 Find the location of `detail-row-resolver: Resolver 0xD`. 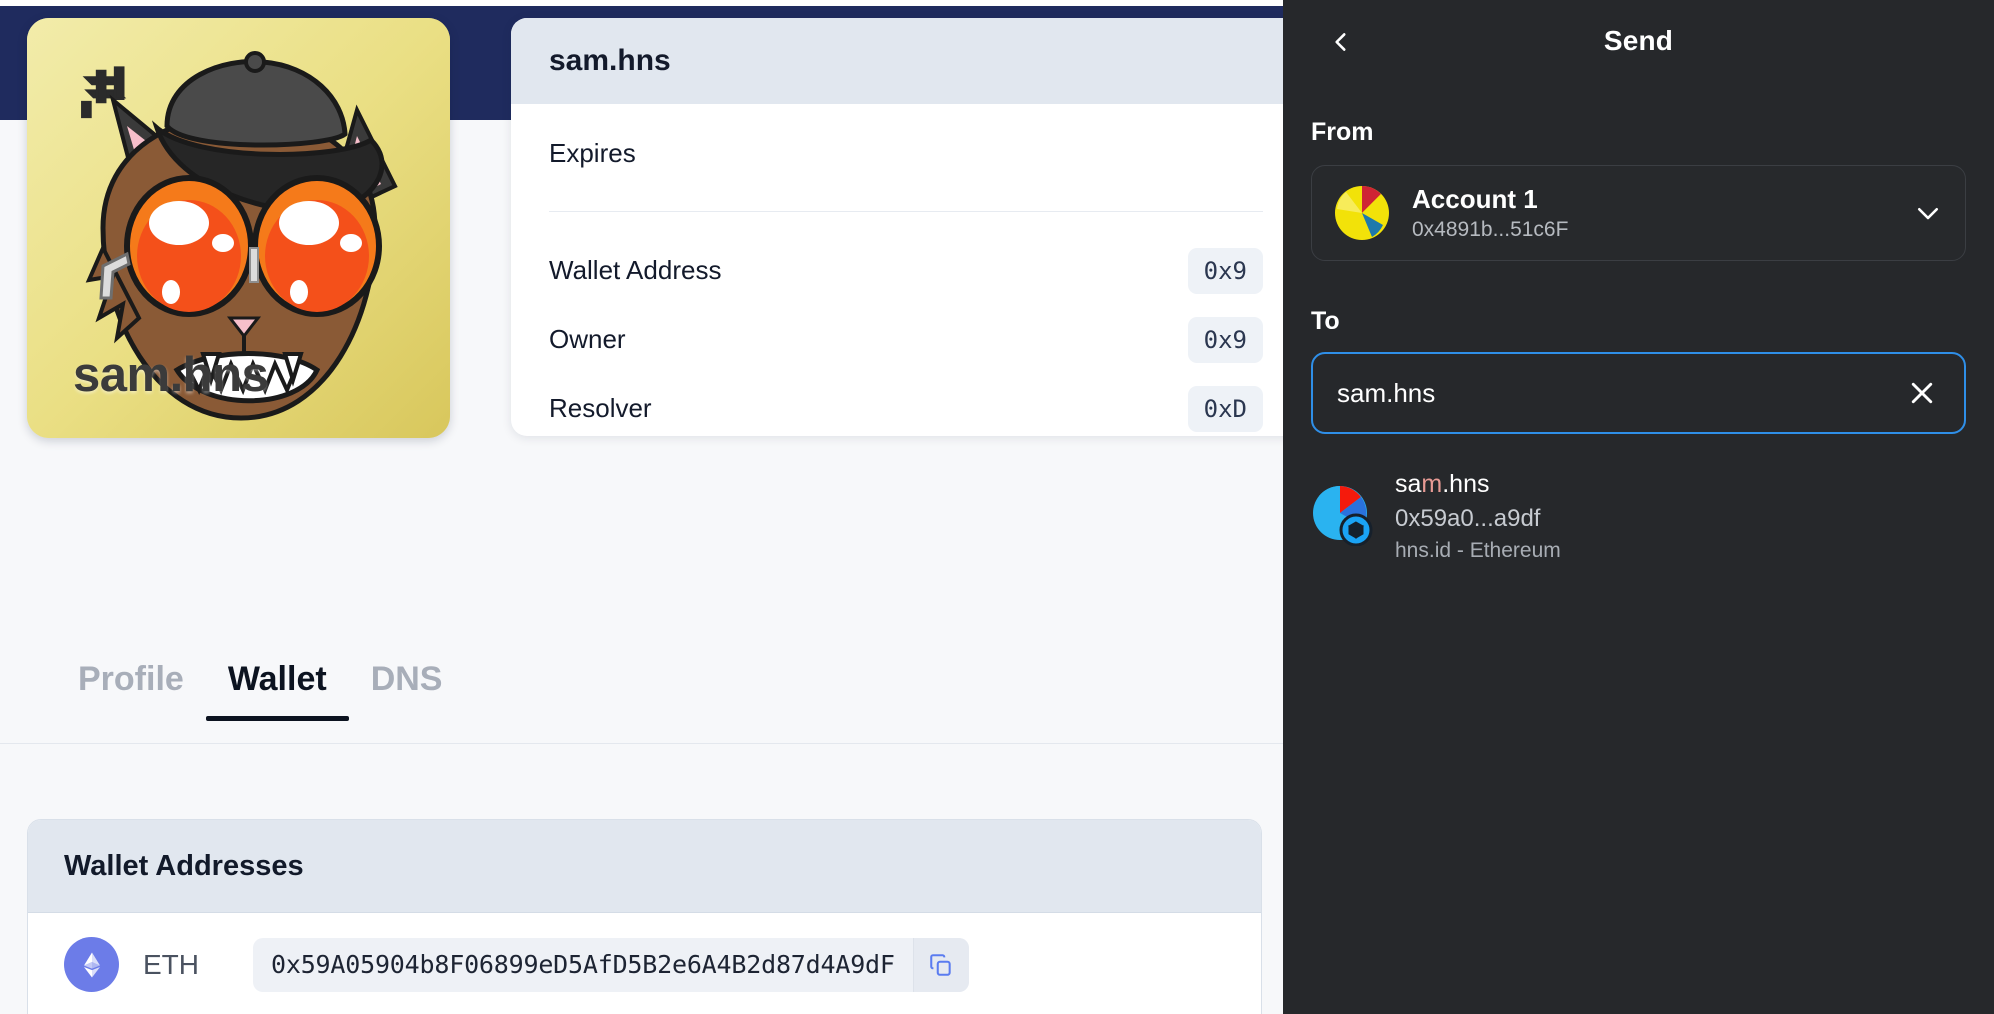

detail-row-resolver: Resolver 0xD is located at coordinates (906, 405).